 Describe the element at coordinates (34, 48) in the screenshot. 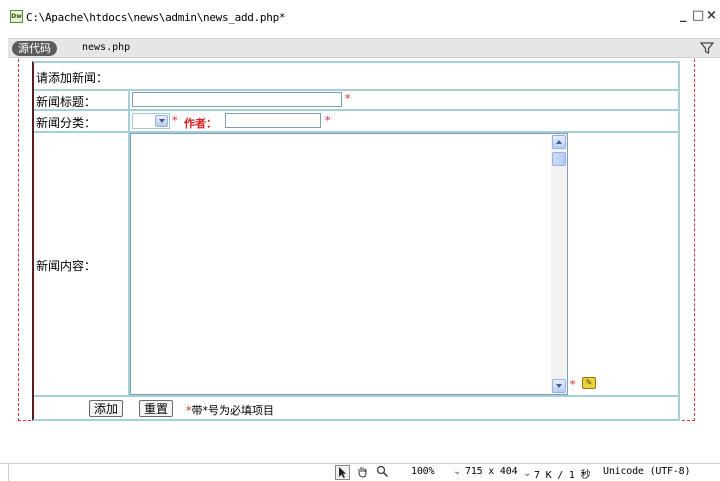

I see `source-code-button: 源代码` at that location.